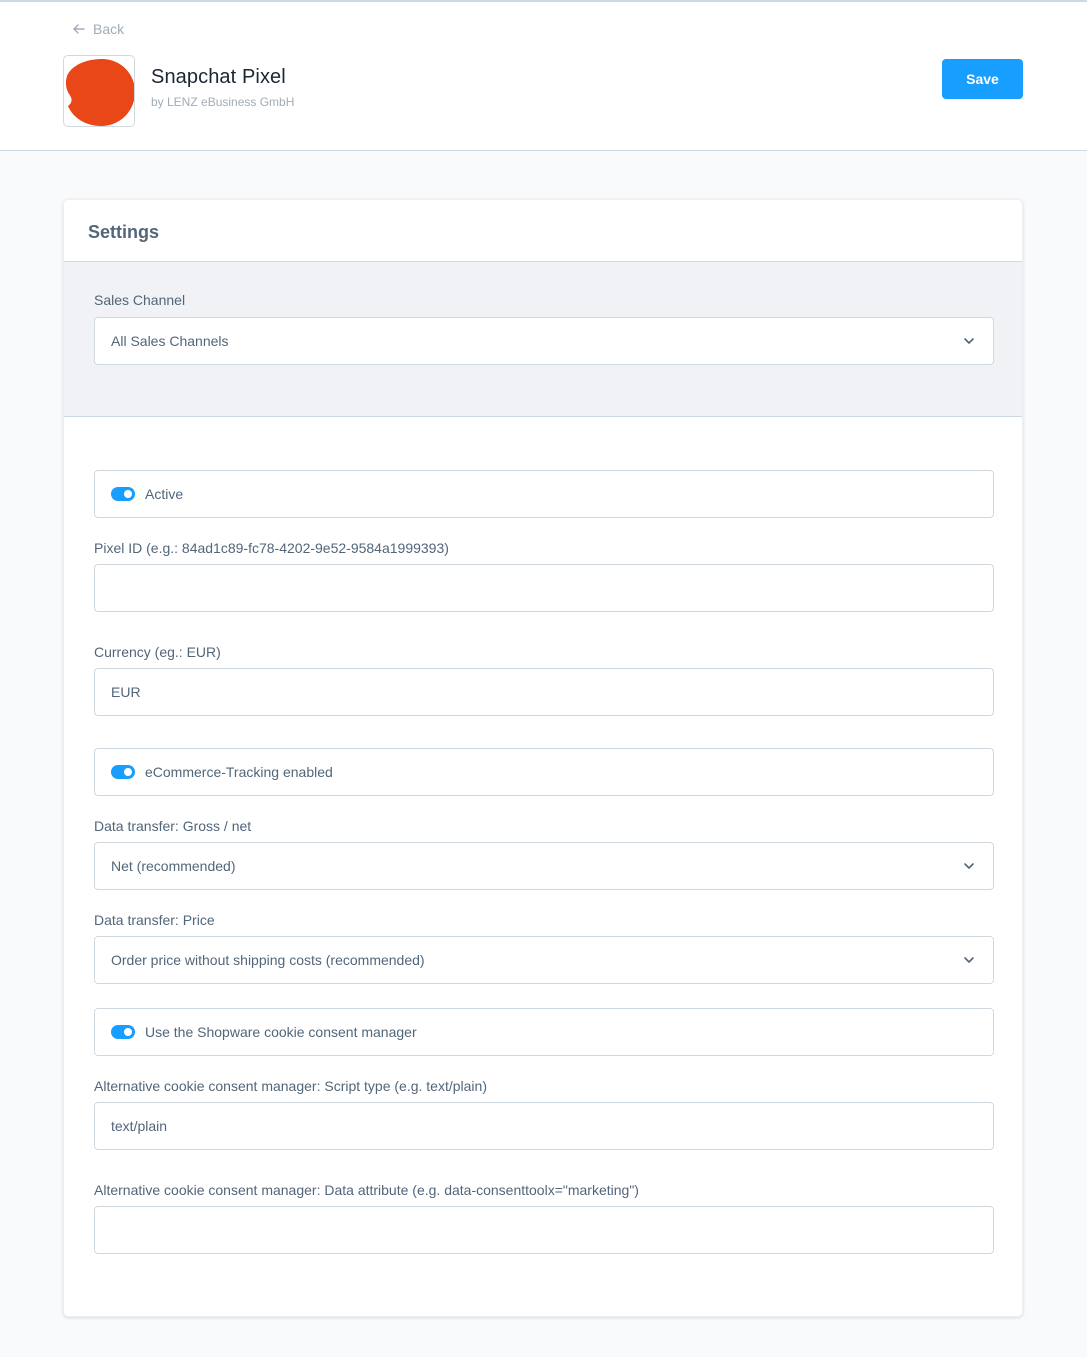 This screenshot has width=1087, height=1357. I want to click on cookie-consent-toggle-field: Use the Shopware cookie consent manager, so click(544, 1032).